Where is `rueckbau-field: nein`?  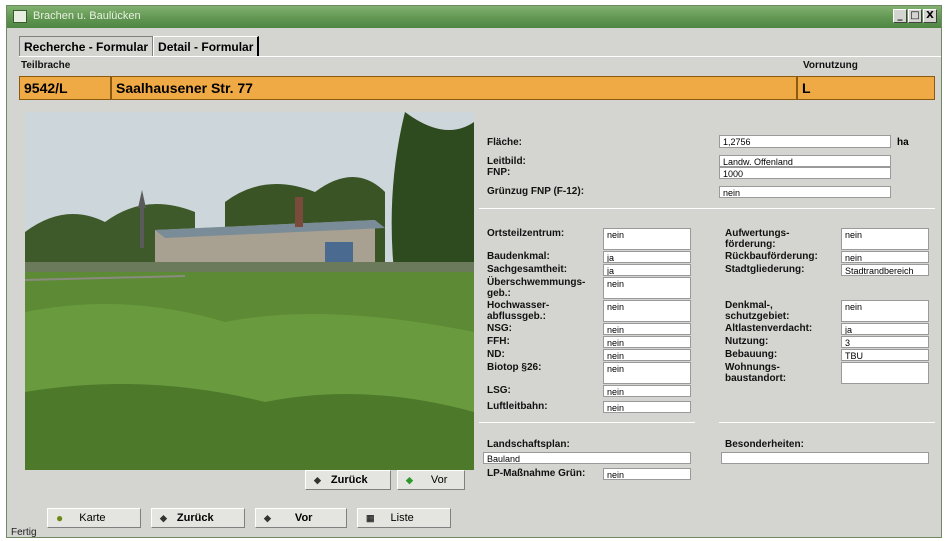
rueckbau-field: nein is located at coordinates (885, 257).